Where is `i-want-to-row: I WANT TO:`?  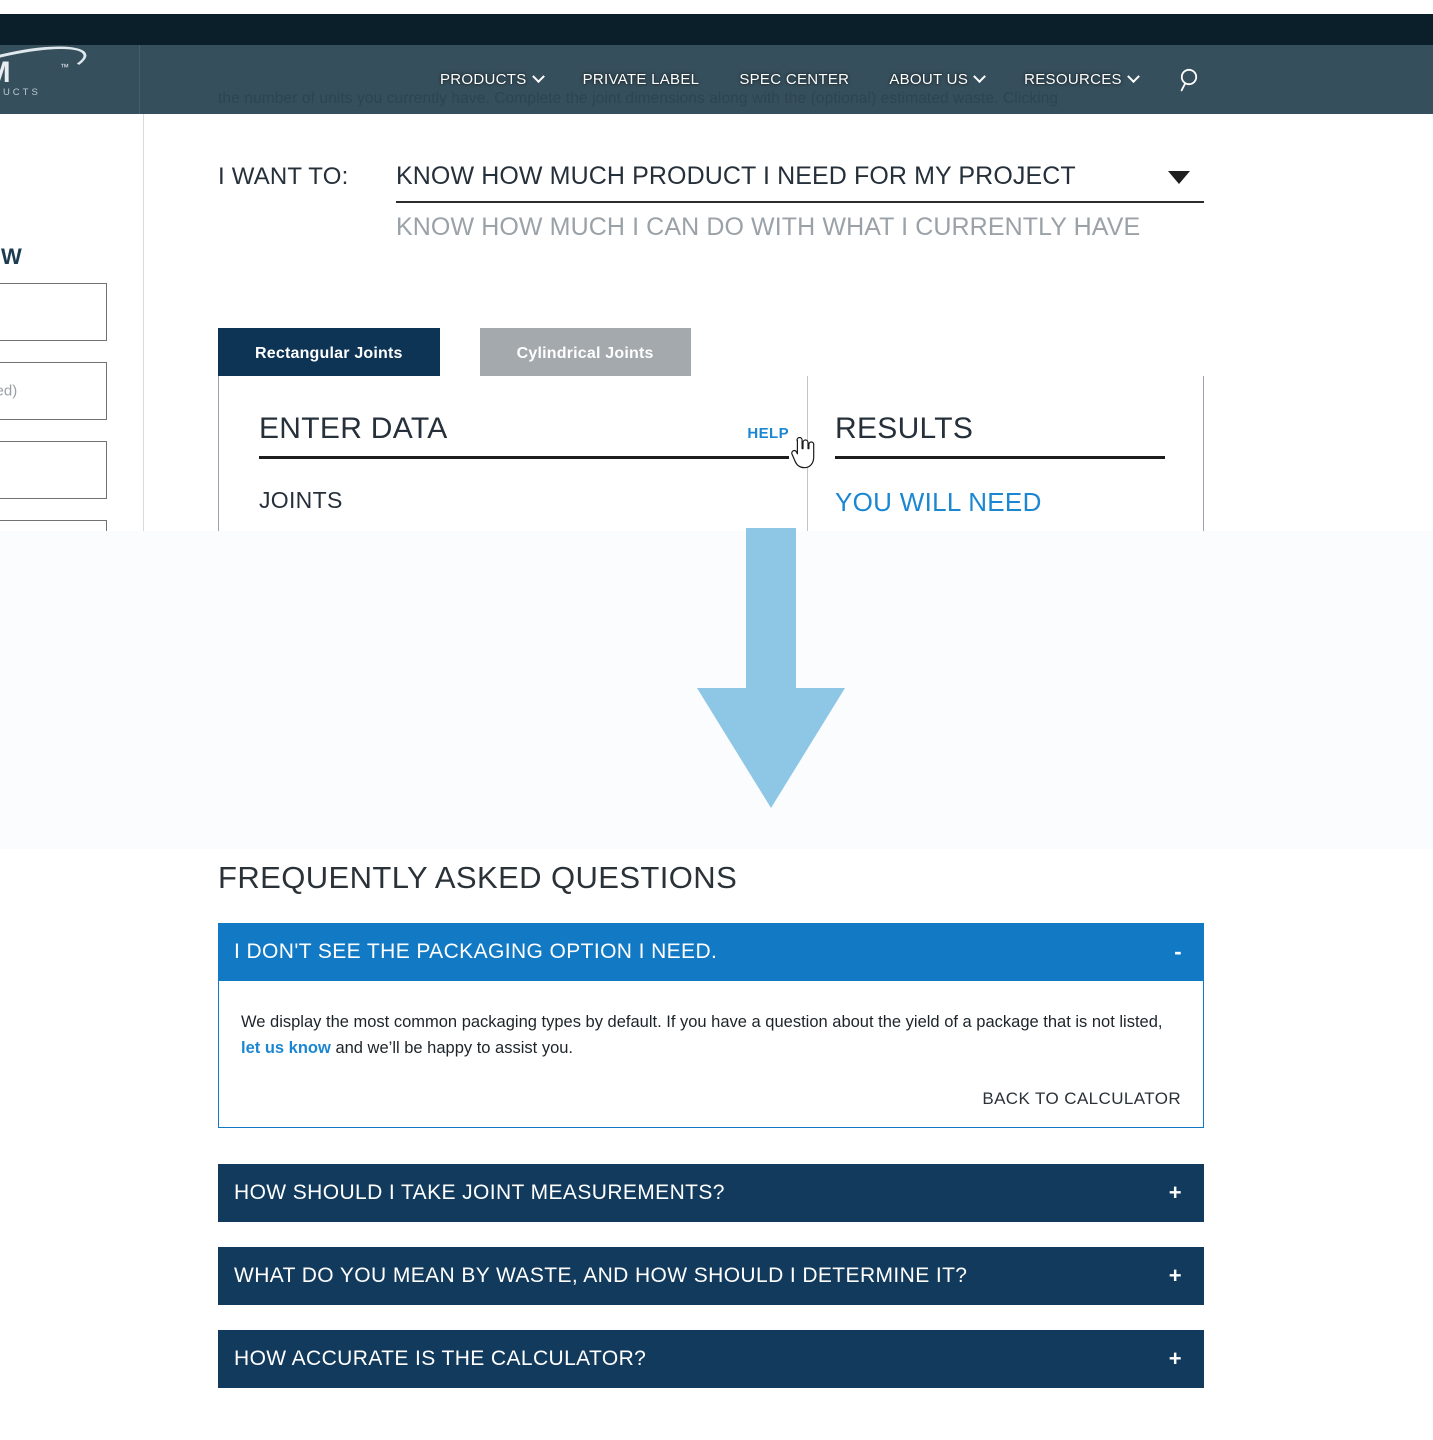
i-want-to-row: I WANT TO: is located at coordinates (283, 177).